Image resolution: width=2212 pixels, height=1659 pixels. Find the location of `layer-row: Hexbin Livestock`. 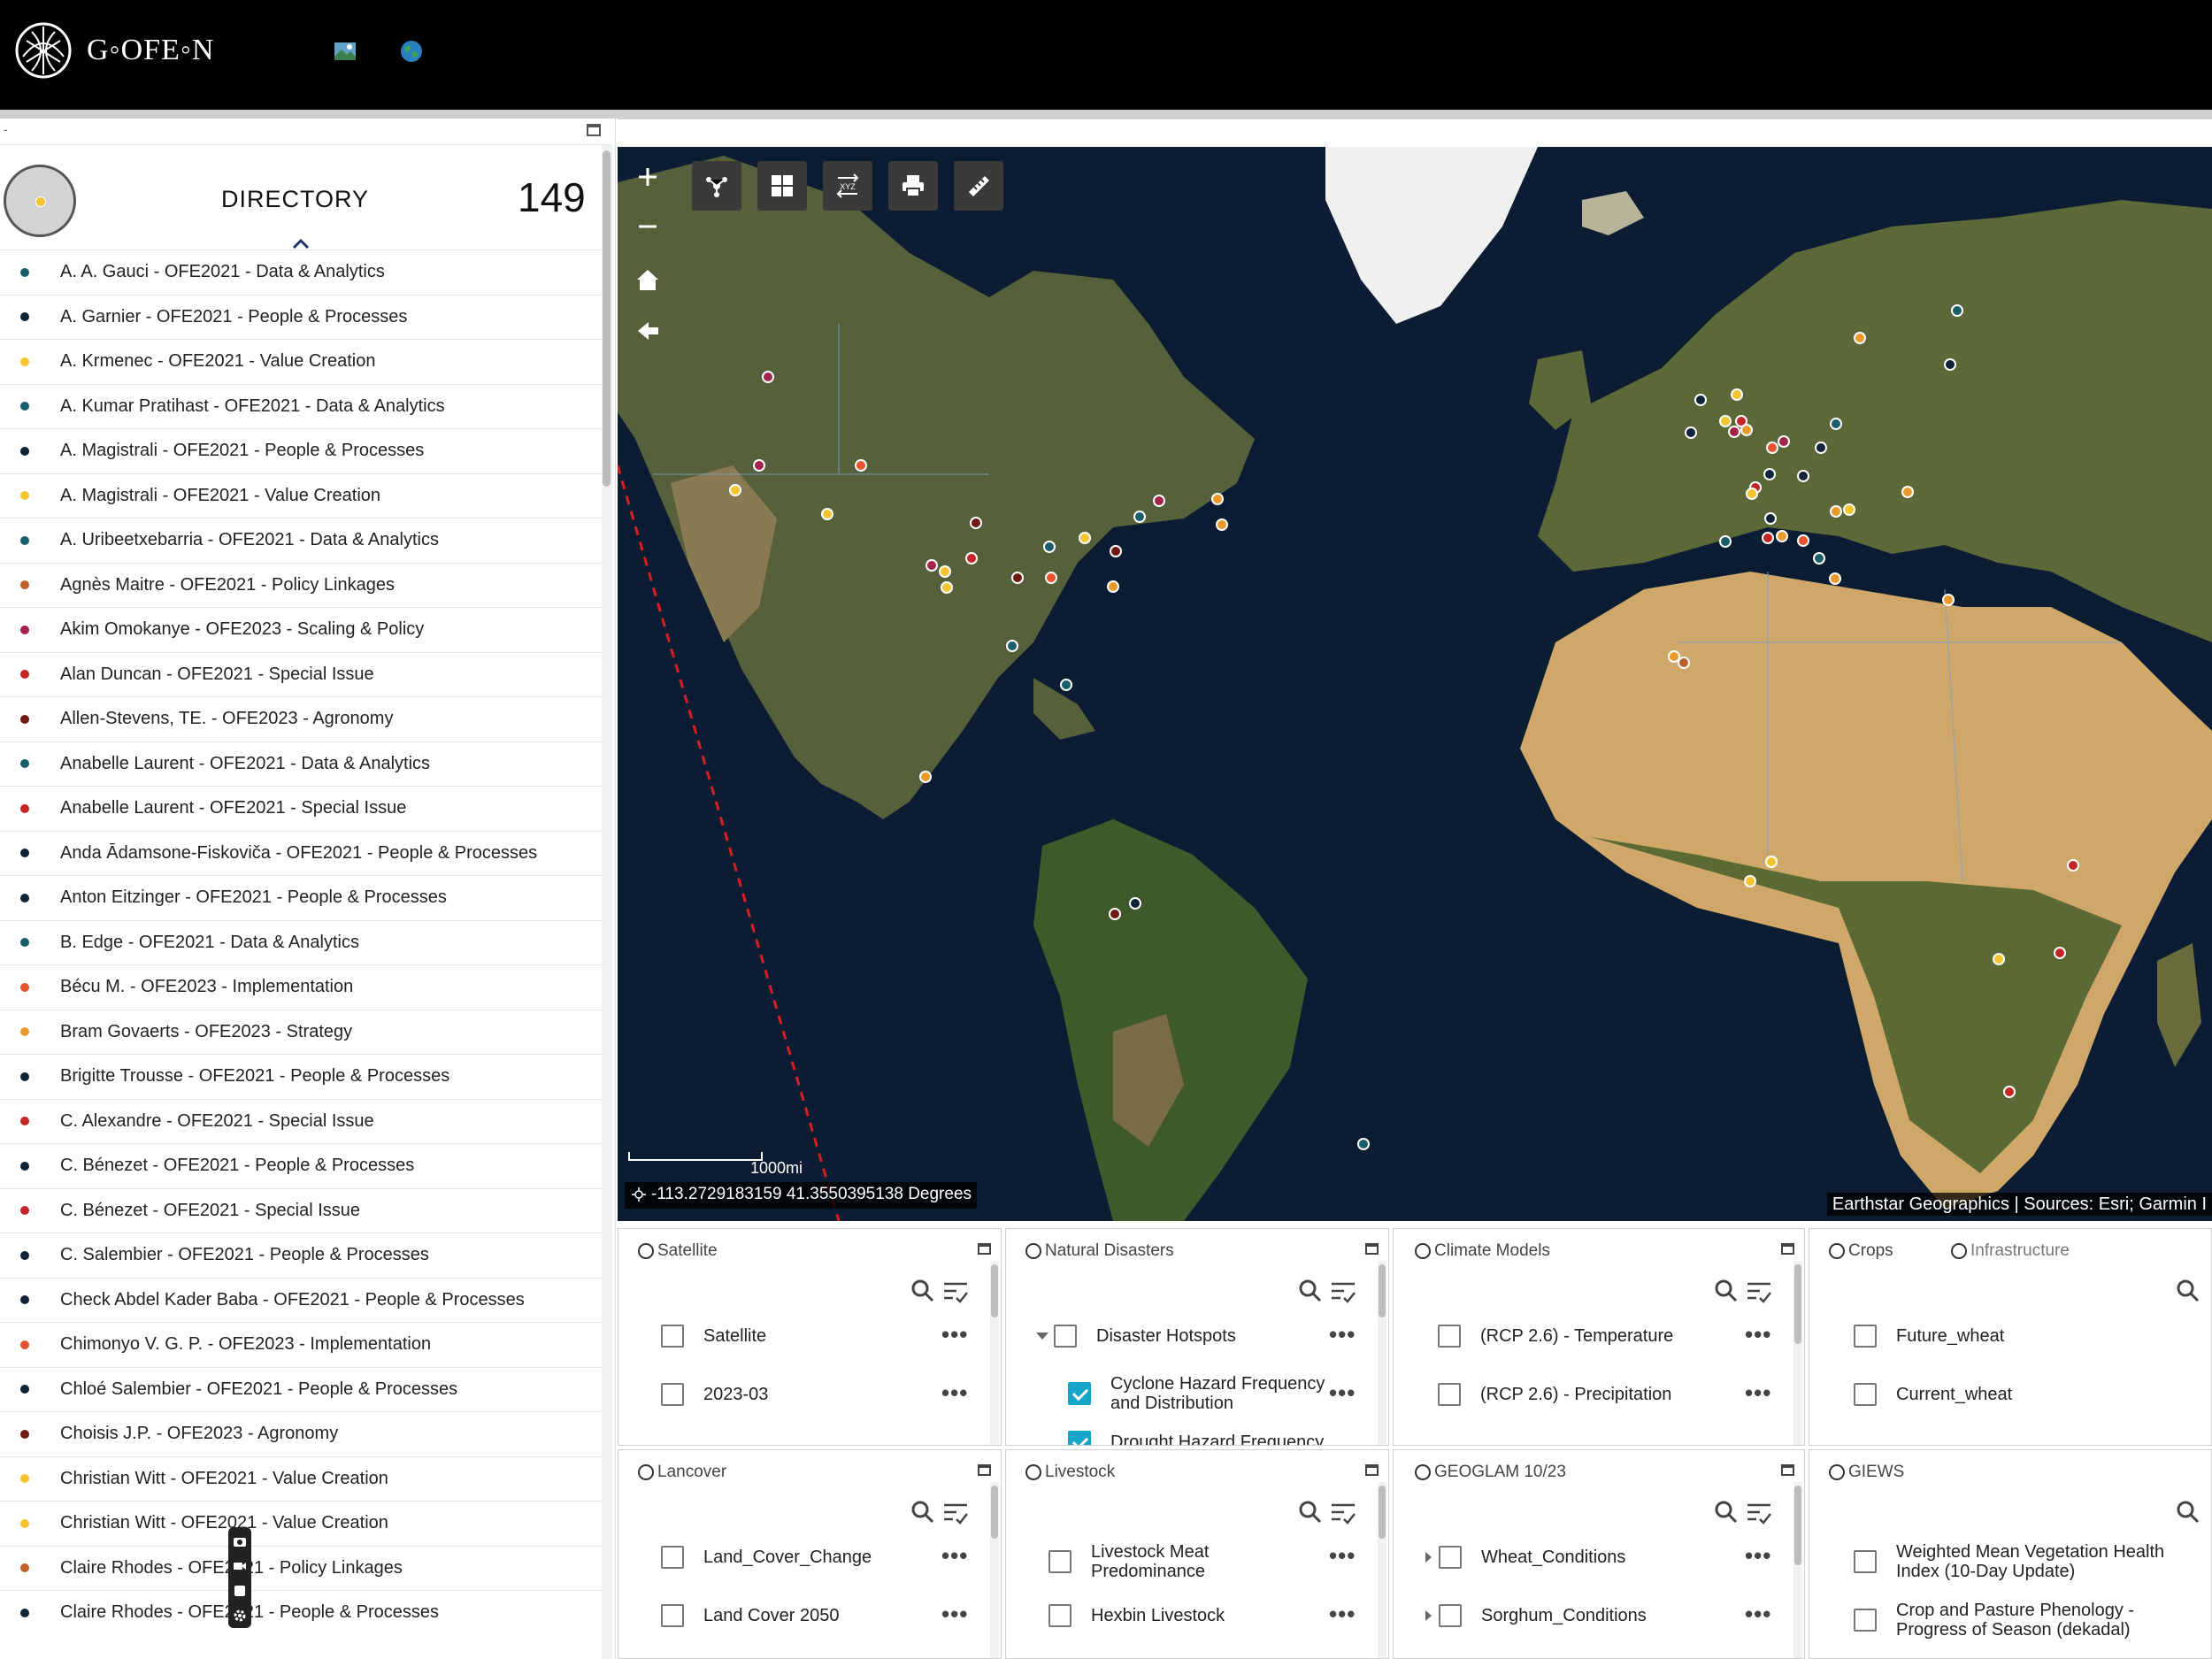

layer-row: Hexbin Livestock is located at coordinates (1136, 1616).